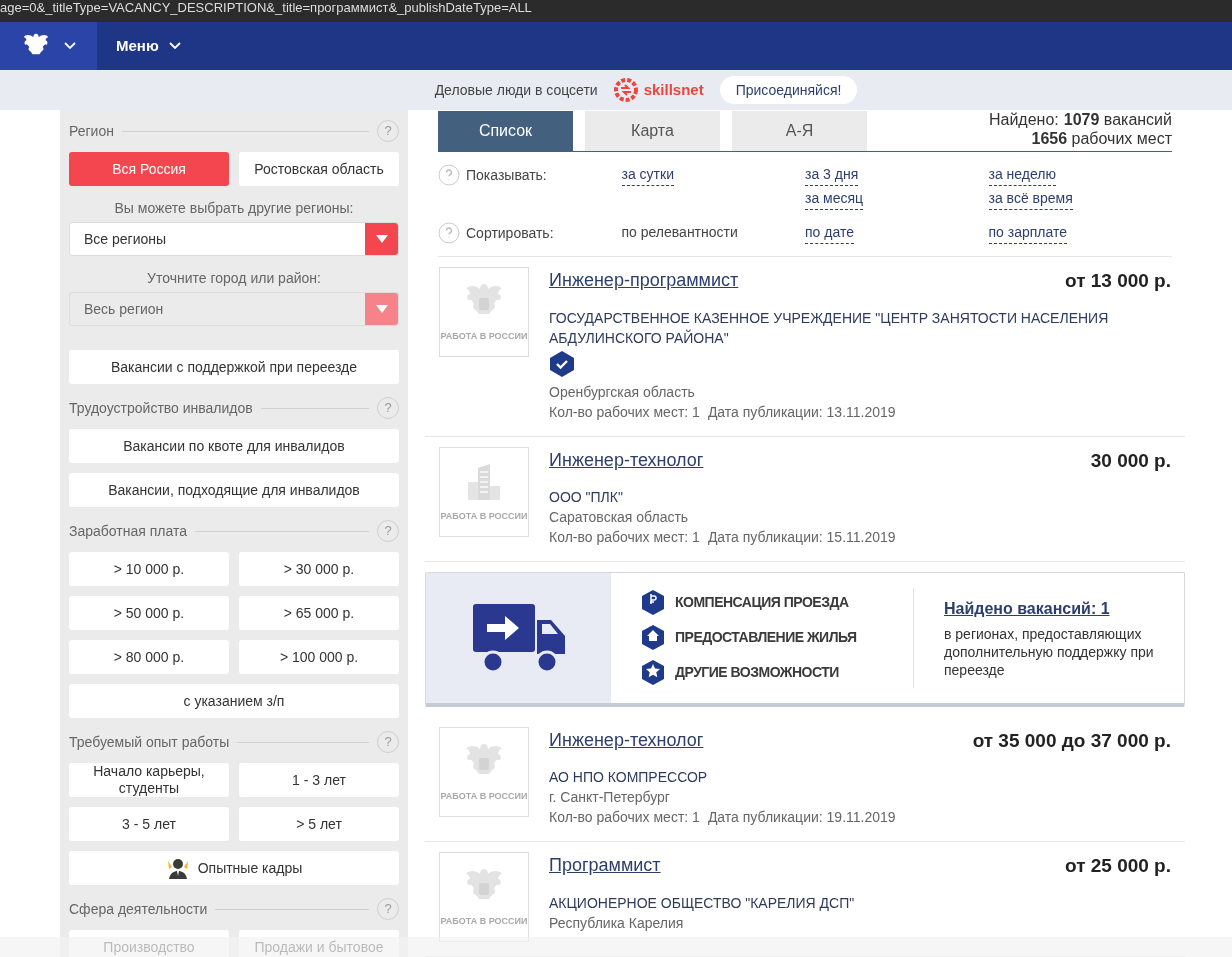 The height and width of the screenshot is (957, 1232). Describe the element at coordinates (673, 89) in the screenshot. I see `brand-name: skillsnet` at that location.